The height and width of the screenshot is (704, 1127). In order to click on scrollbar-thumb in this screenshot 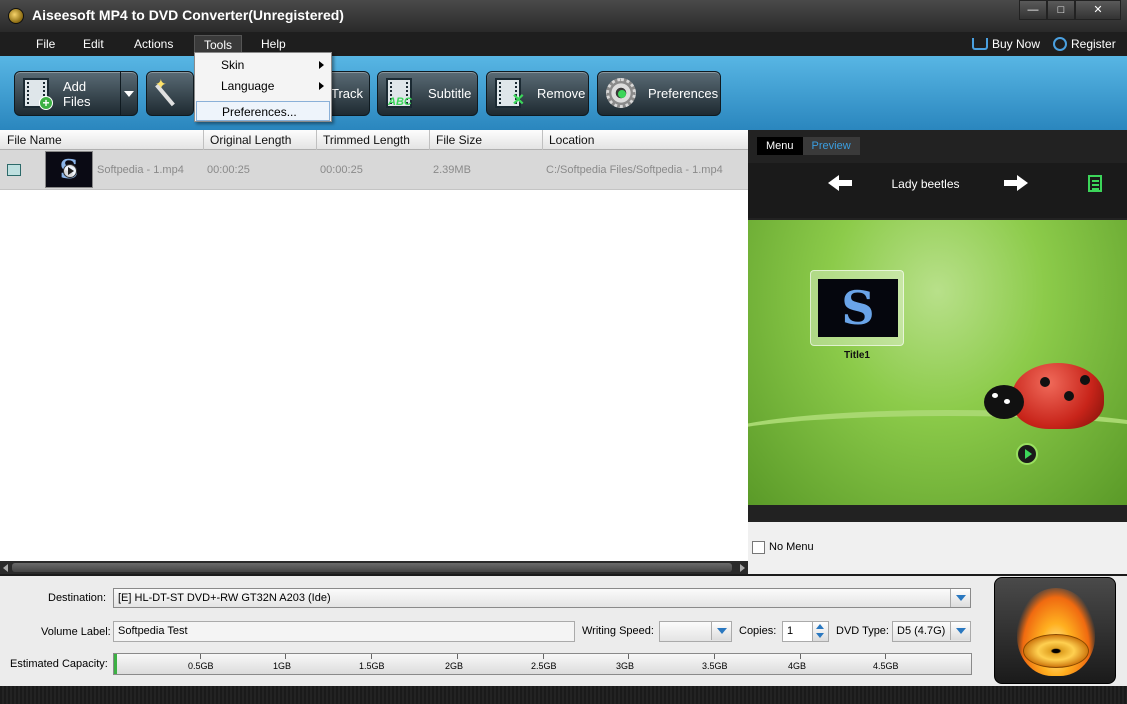, I will do `click(372, 567)`.